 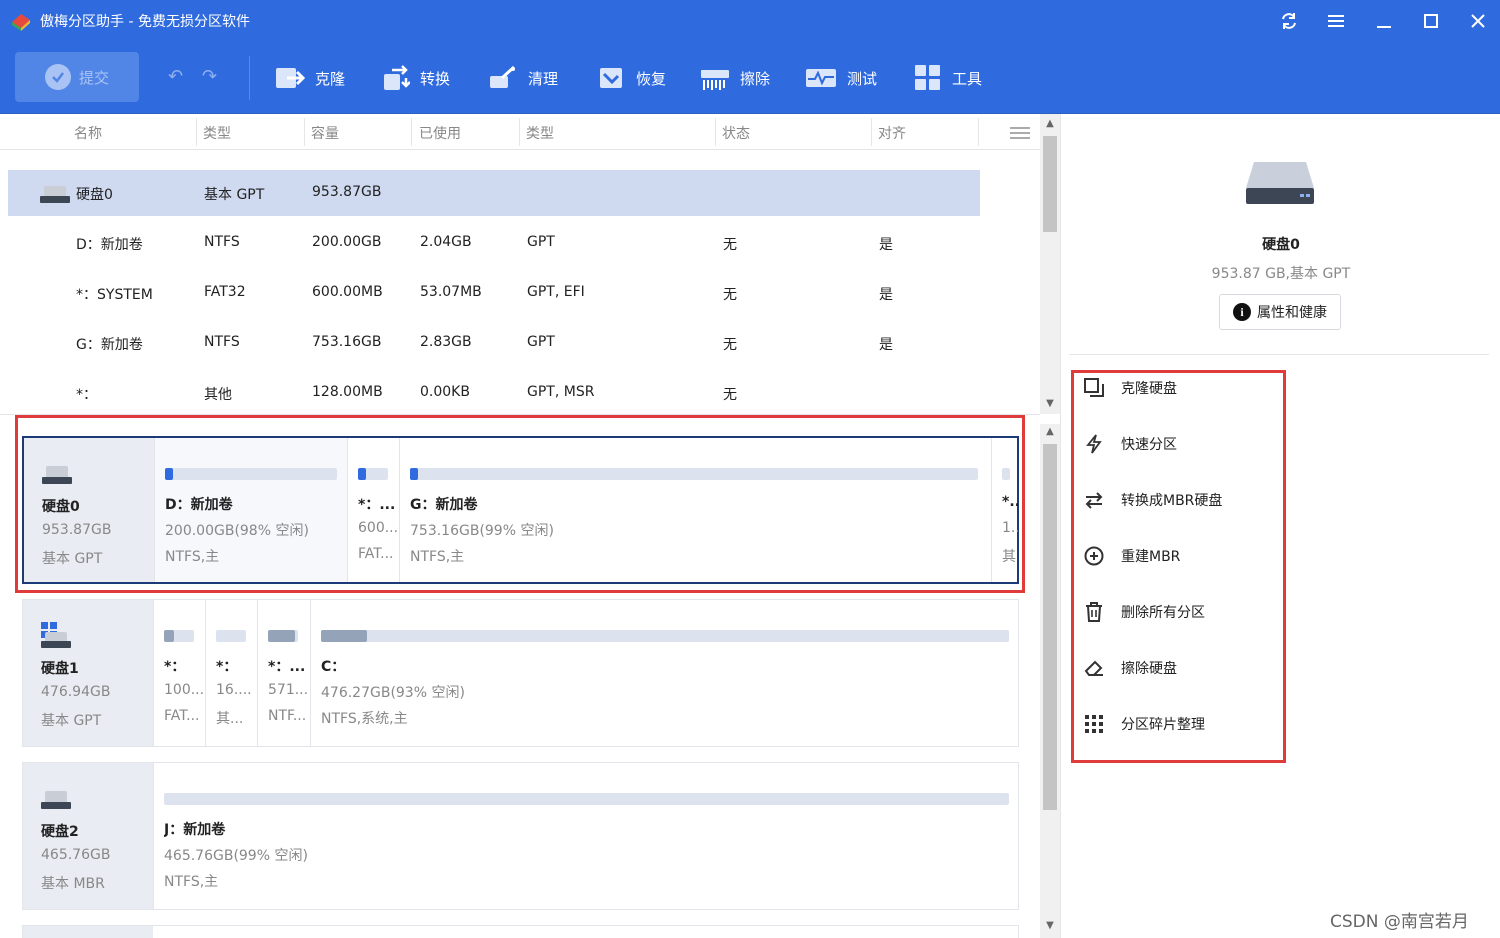 I want to click on cell-capacity: 753.16GB, so click(x=347, y=342).